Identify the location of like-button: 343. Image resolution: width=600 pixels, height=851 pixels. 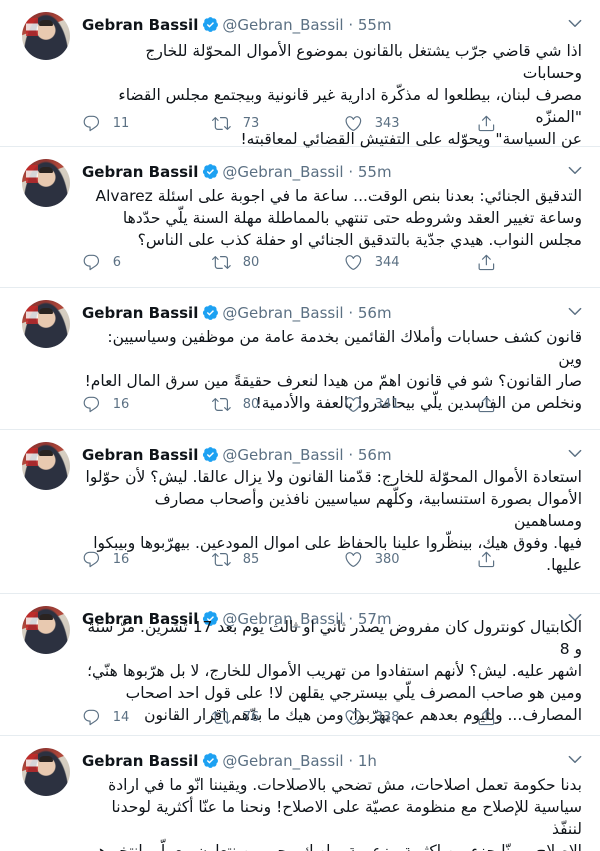
(372, 123).